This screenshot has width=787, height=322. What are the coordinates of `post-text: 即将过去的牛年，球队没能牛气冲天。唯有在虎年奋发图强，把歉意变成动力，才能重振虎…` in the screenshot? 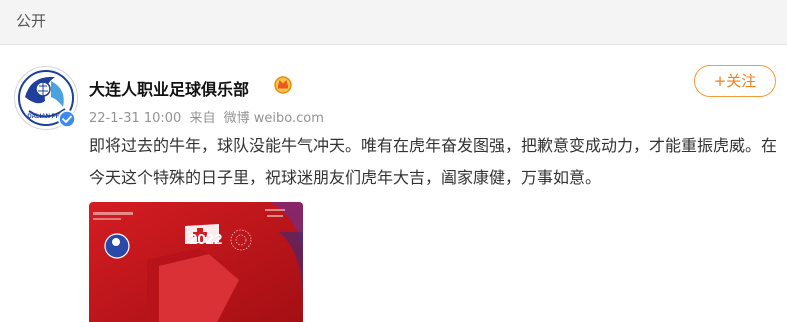 It's located at (433, 161).